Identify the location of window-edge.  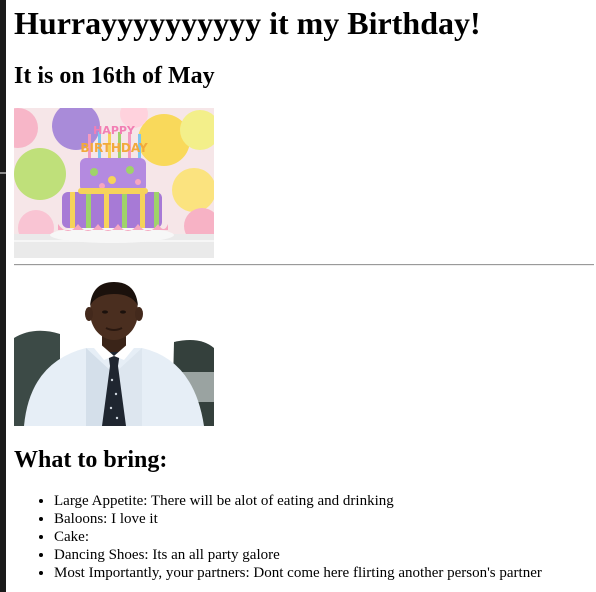
(3, 296).